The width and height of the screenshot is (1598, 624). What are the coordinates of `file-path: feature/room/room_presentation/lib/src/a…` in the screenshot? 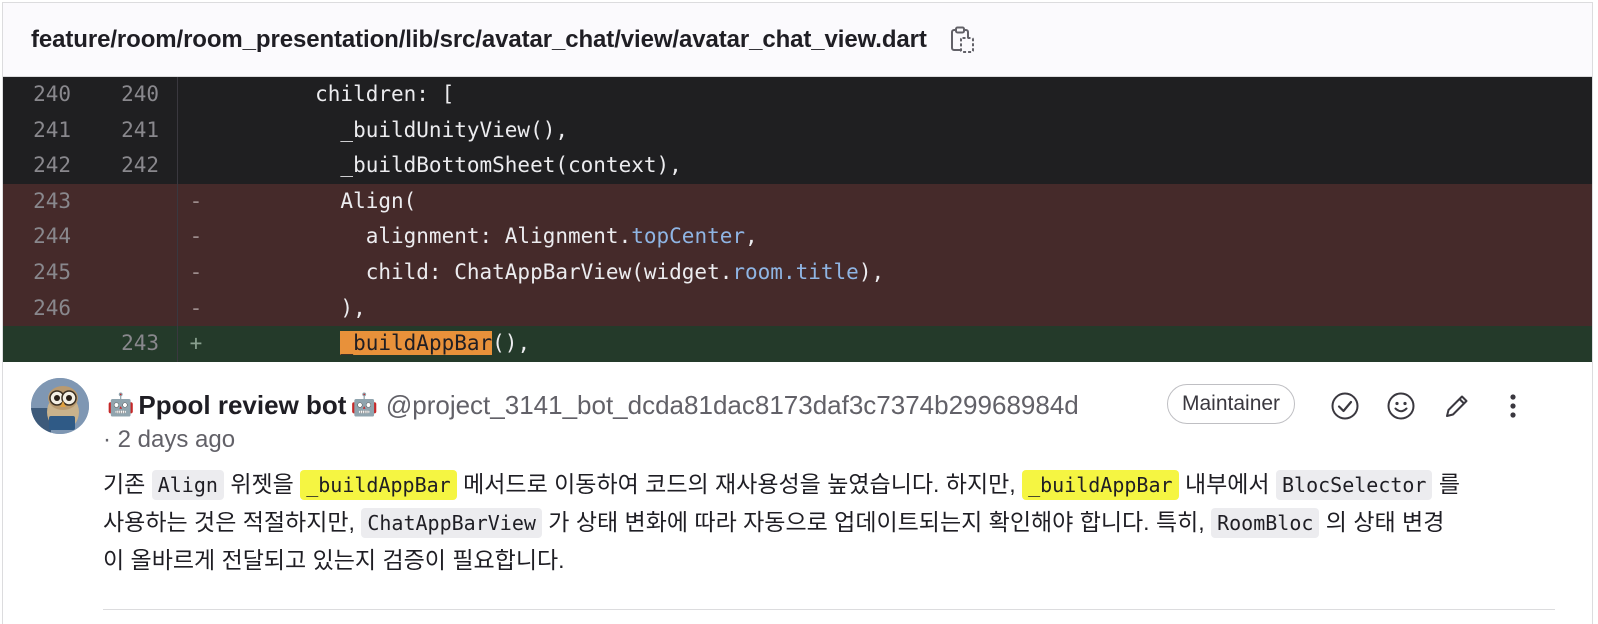 It's located at (479, 40).